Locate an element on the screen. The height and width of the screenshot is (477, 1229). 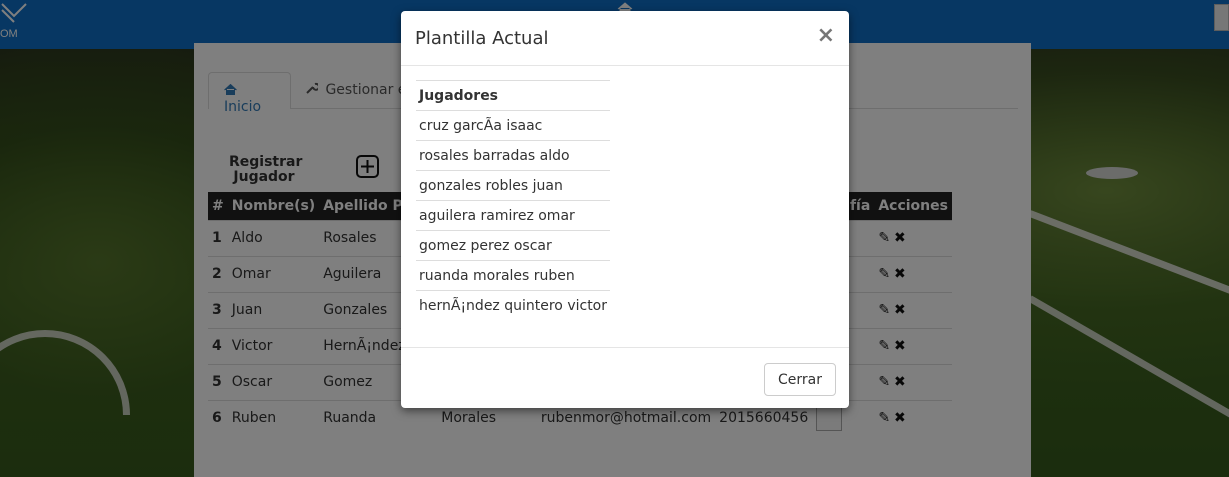
roster-item: gonzales robles juan is located at coordinates (513, 185).